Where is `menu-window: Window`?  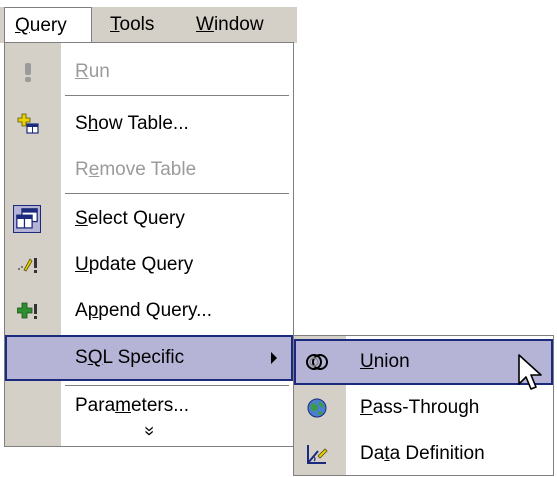 menu-window: Window is located at coordinates (230, 25).